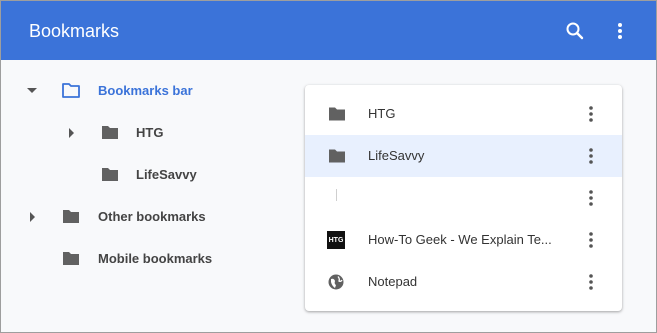 The width and height of the screenshot is (657, 333). I want to click on list-item-htg: HTG, so click(463, 114).